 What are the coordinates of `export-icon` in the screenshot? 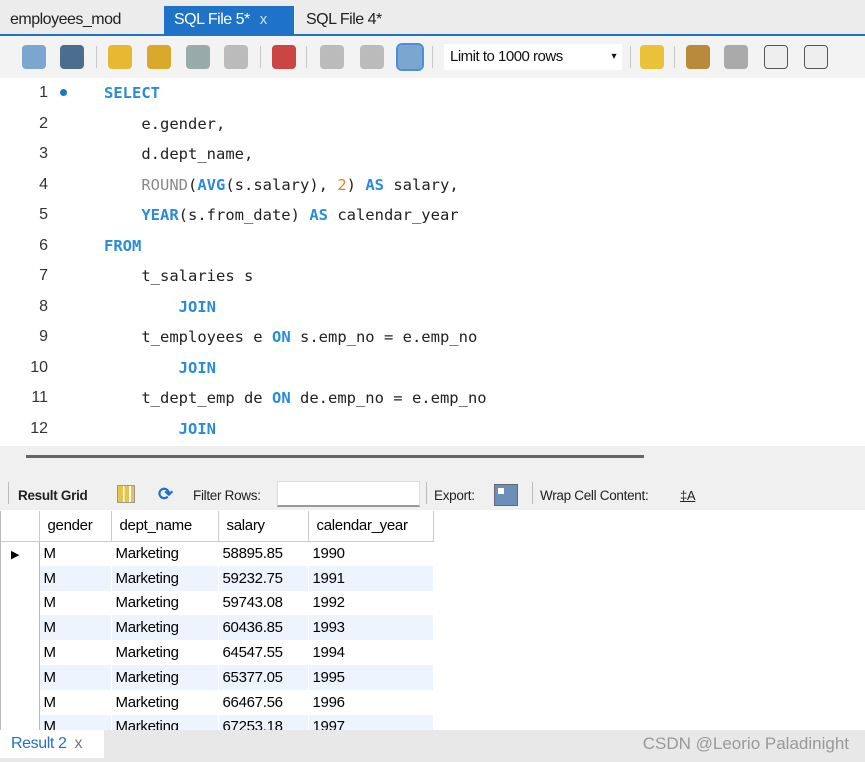 It's located at (506, 495).